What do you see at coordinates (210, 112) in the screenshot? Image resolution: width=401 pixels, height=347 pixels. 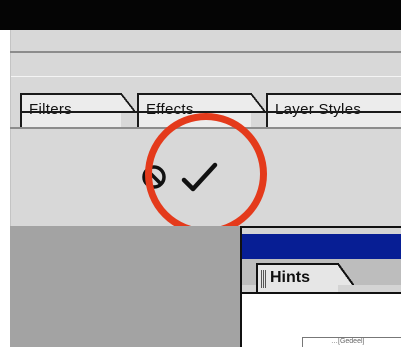 I see `tab-row-baseline` at bounding box center [210, 112].